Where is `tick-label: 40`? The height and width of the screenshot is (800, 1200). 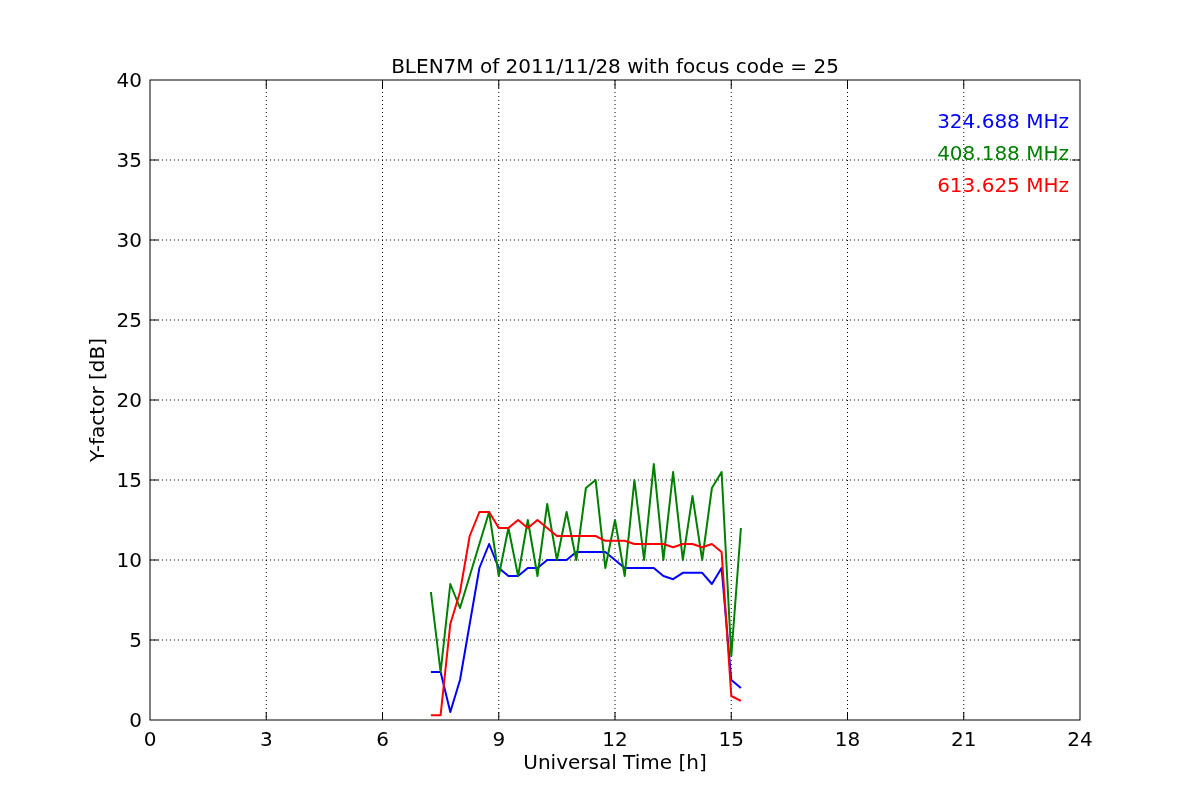 tick-label: 40 is located at coordinates (129, 80).